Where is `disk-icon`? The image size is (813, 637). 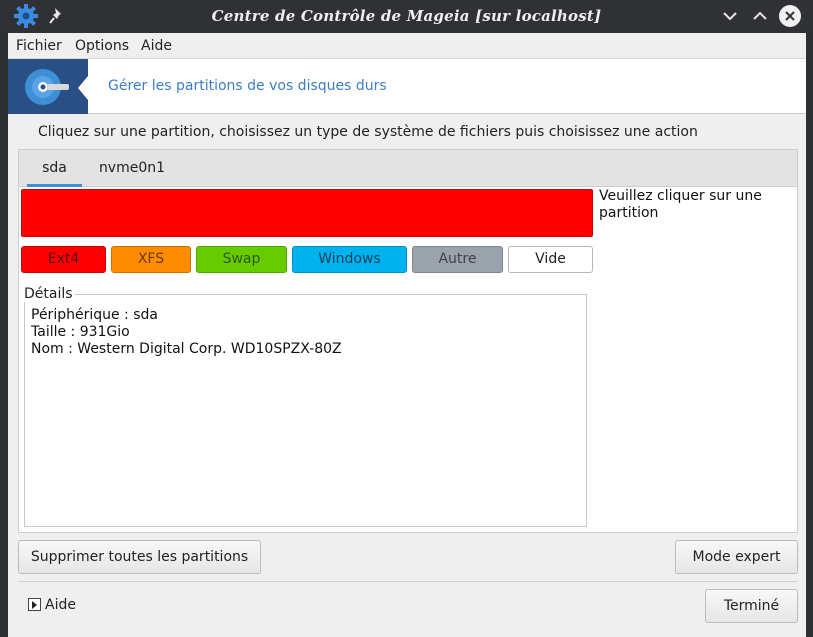
disk-icon is located at coordinates (47, 87).